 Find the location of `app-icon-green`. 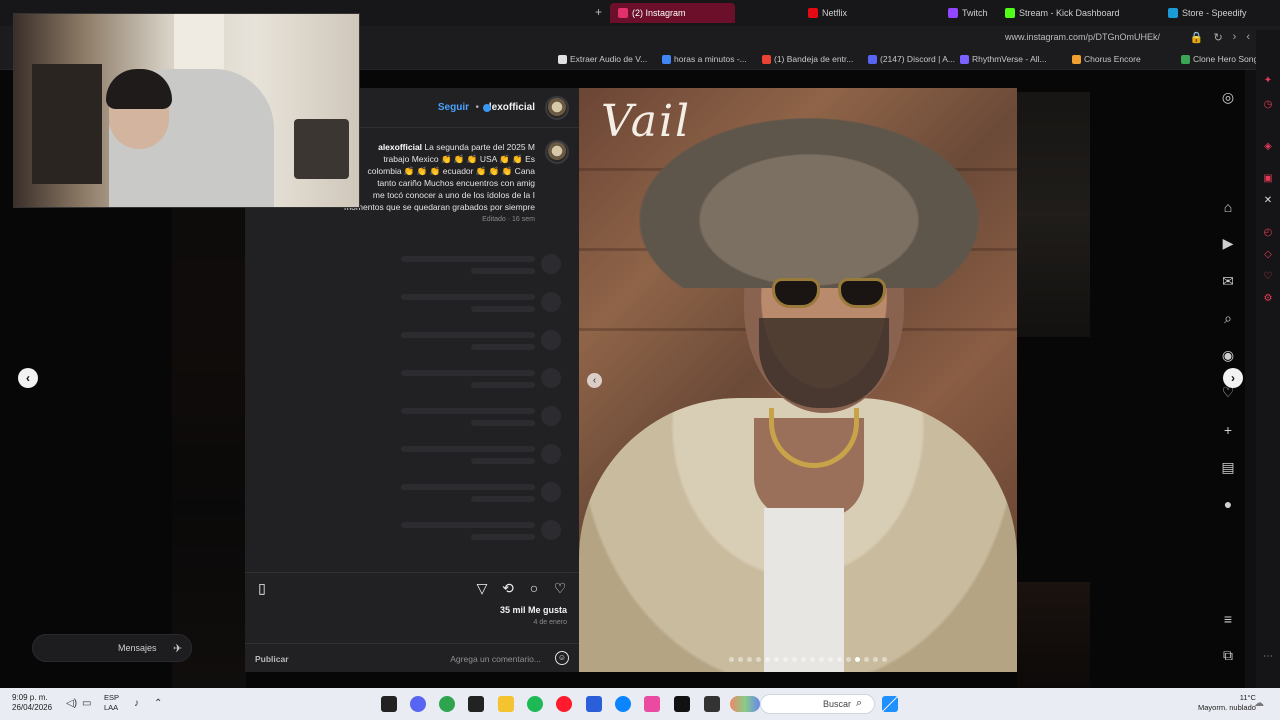

app-icon-green is located at coordinates (447, 704).